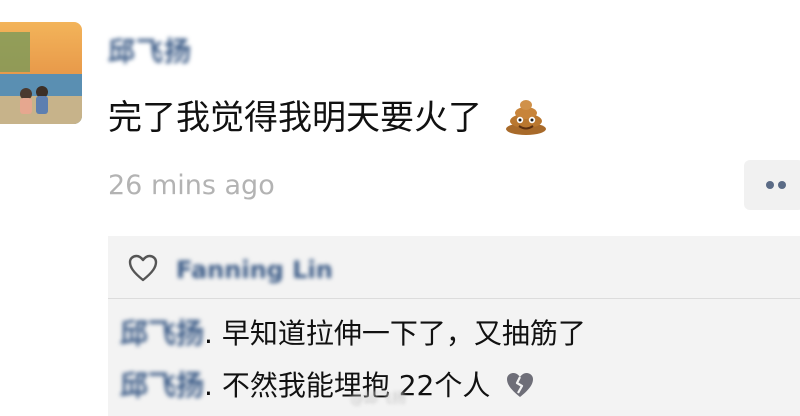 The height and width of the screenshot is (416, 800). I want to click on avatar, so click(41, 73).